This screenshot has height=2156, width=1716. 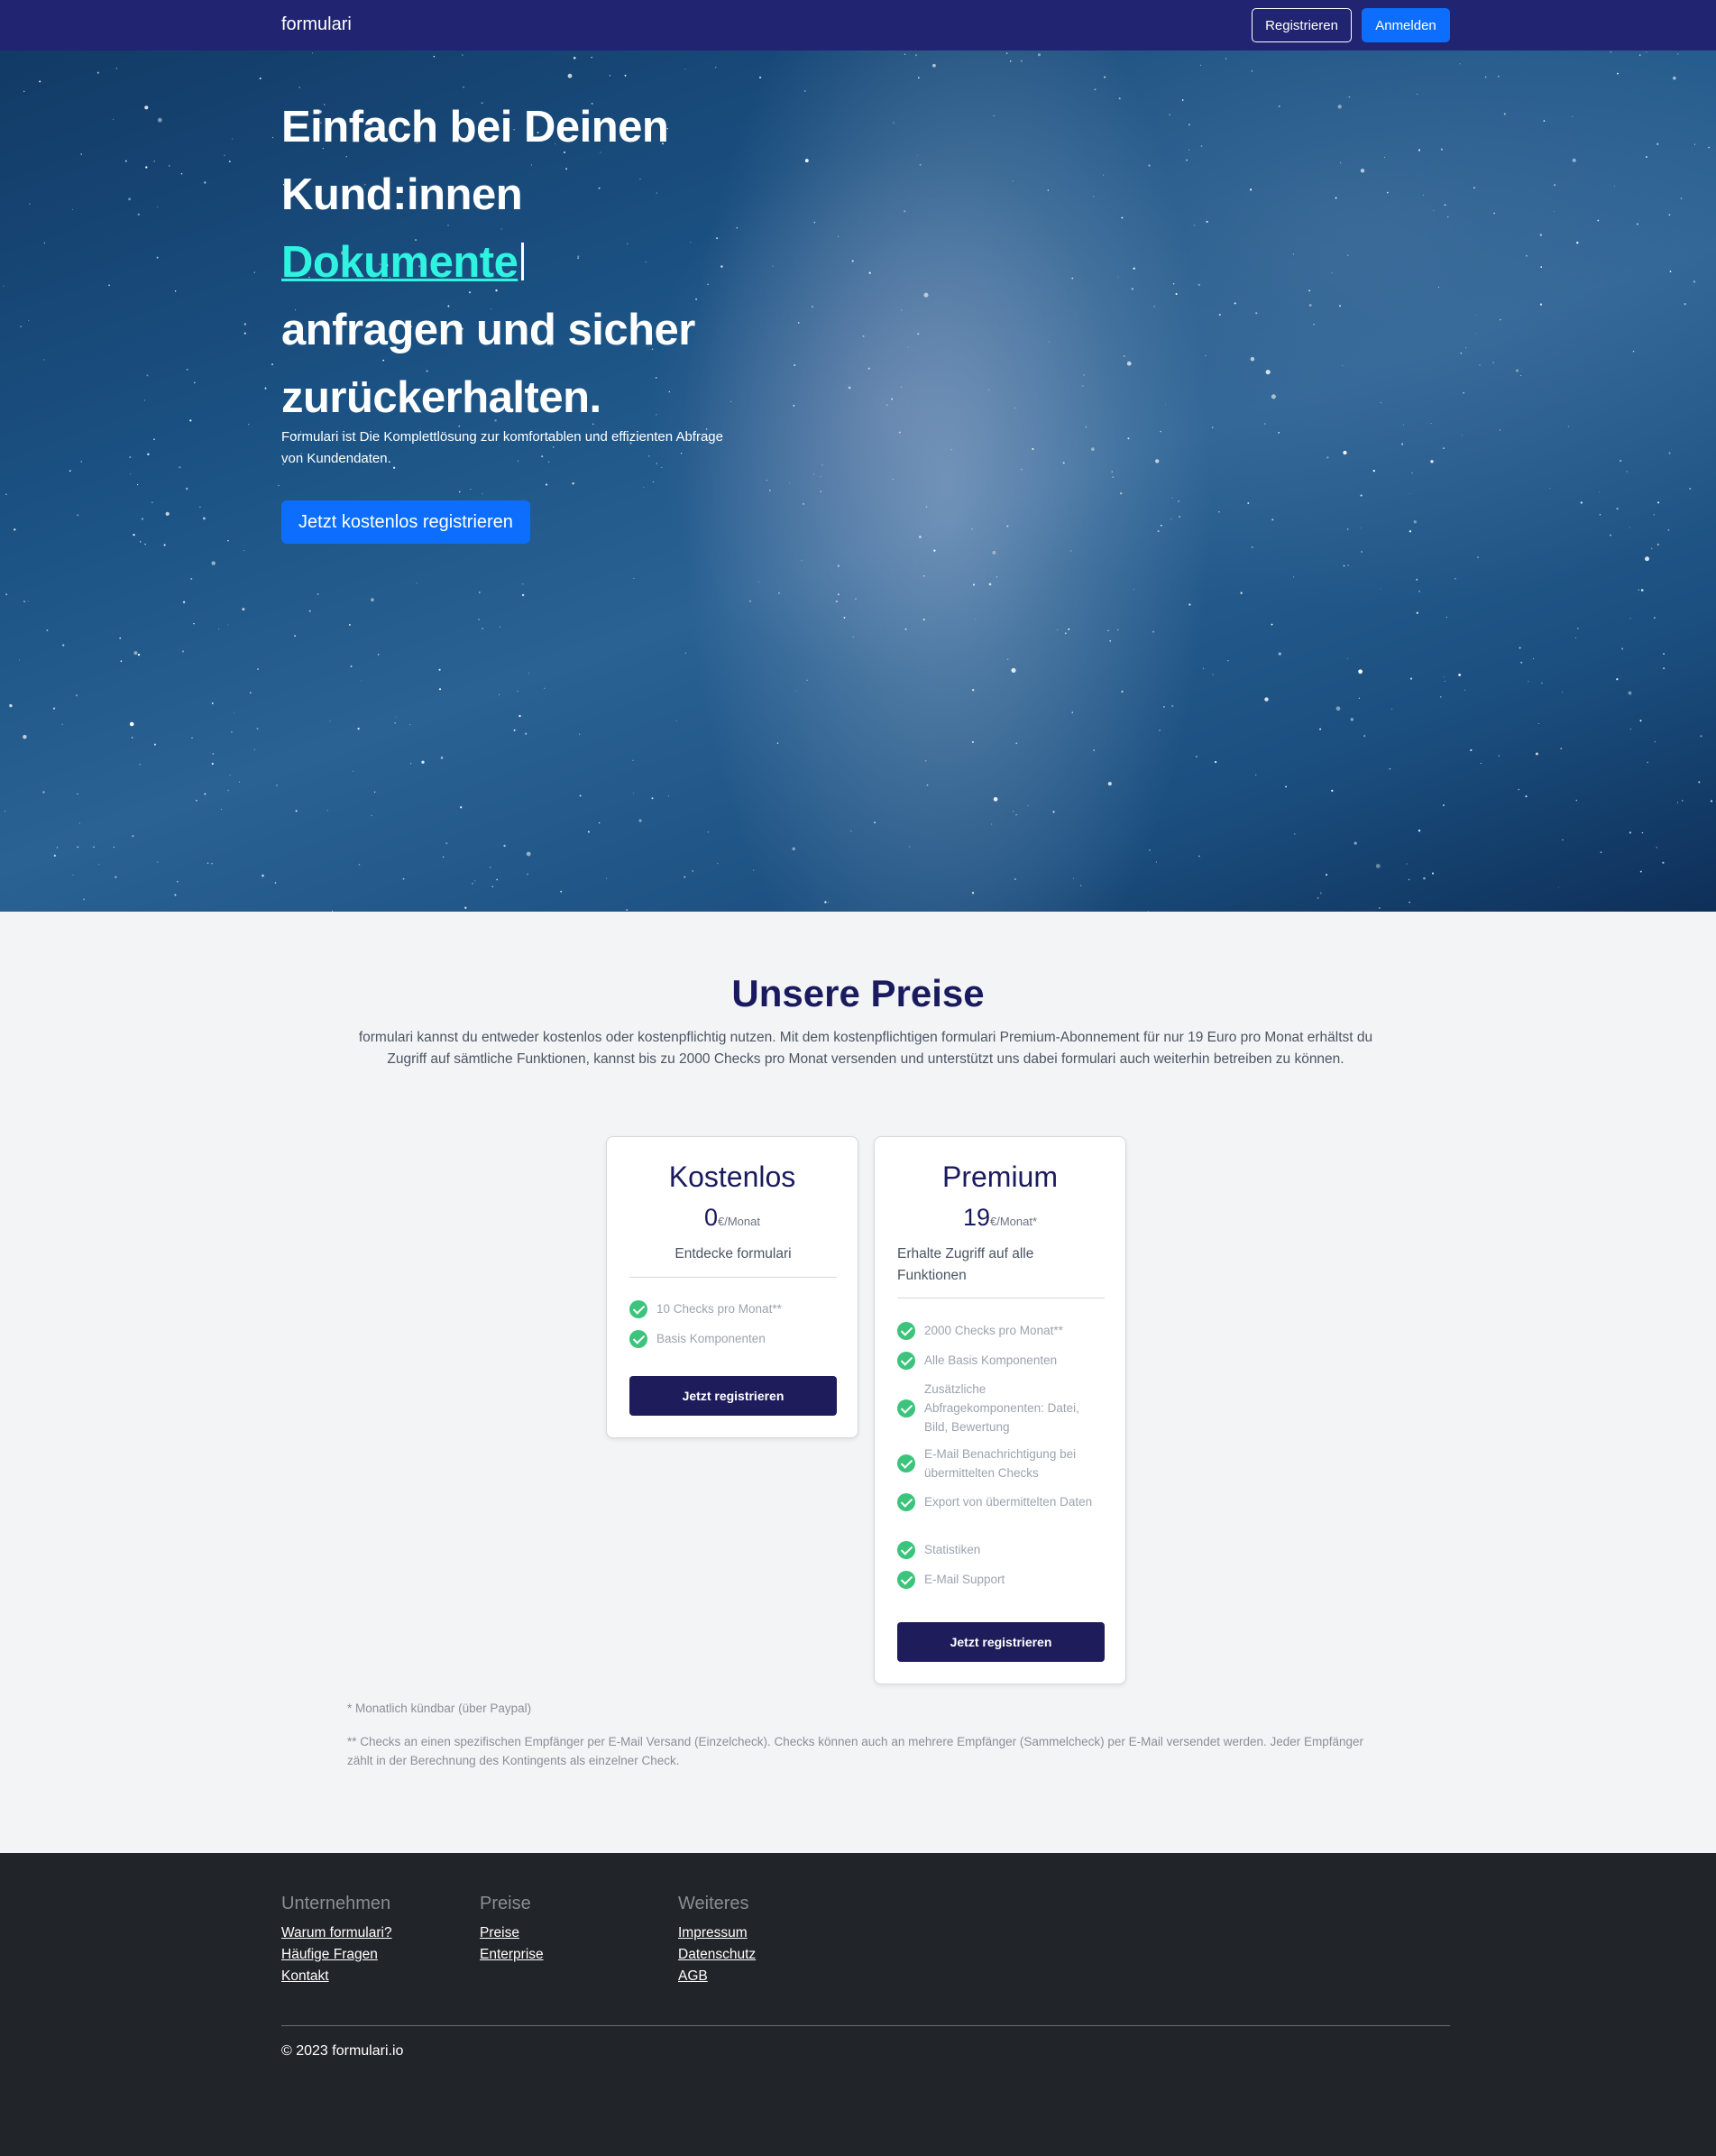 What do you see at coordinates (717, 1976) in the screenshot?
I see `footer-link-terms: AGB` at bounding box center [717, 1976].